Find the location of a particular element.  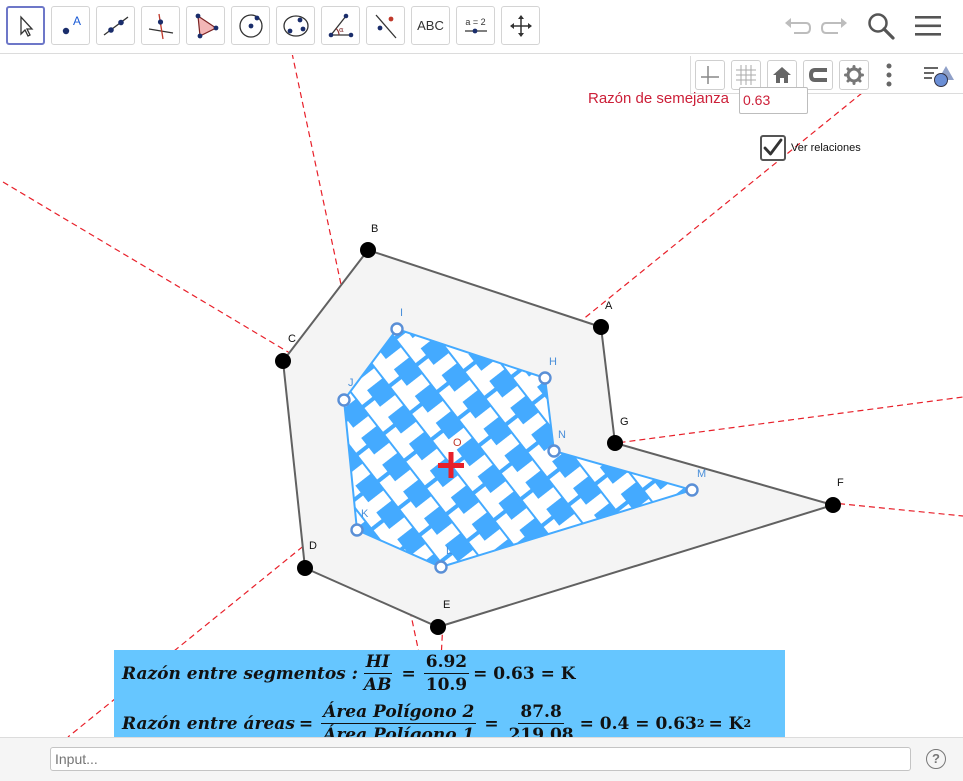

point-G is located at coordinates (615, 443).